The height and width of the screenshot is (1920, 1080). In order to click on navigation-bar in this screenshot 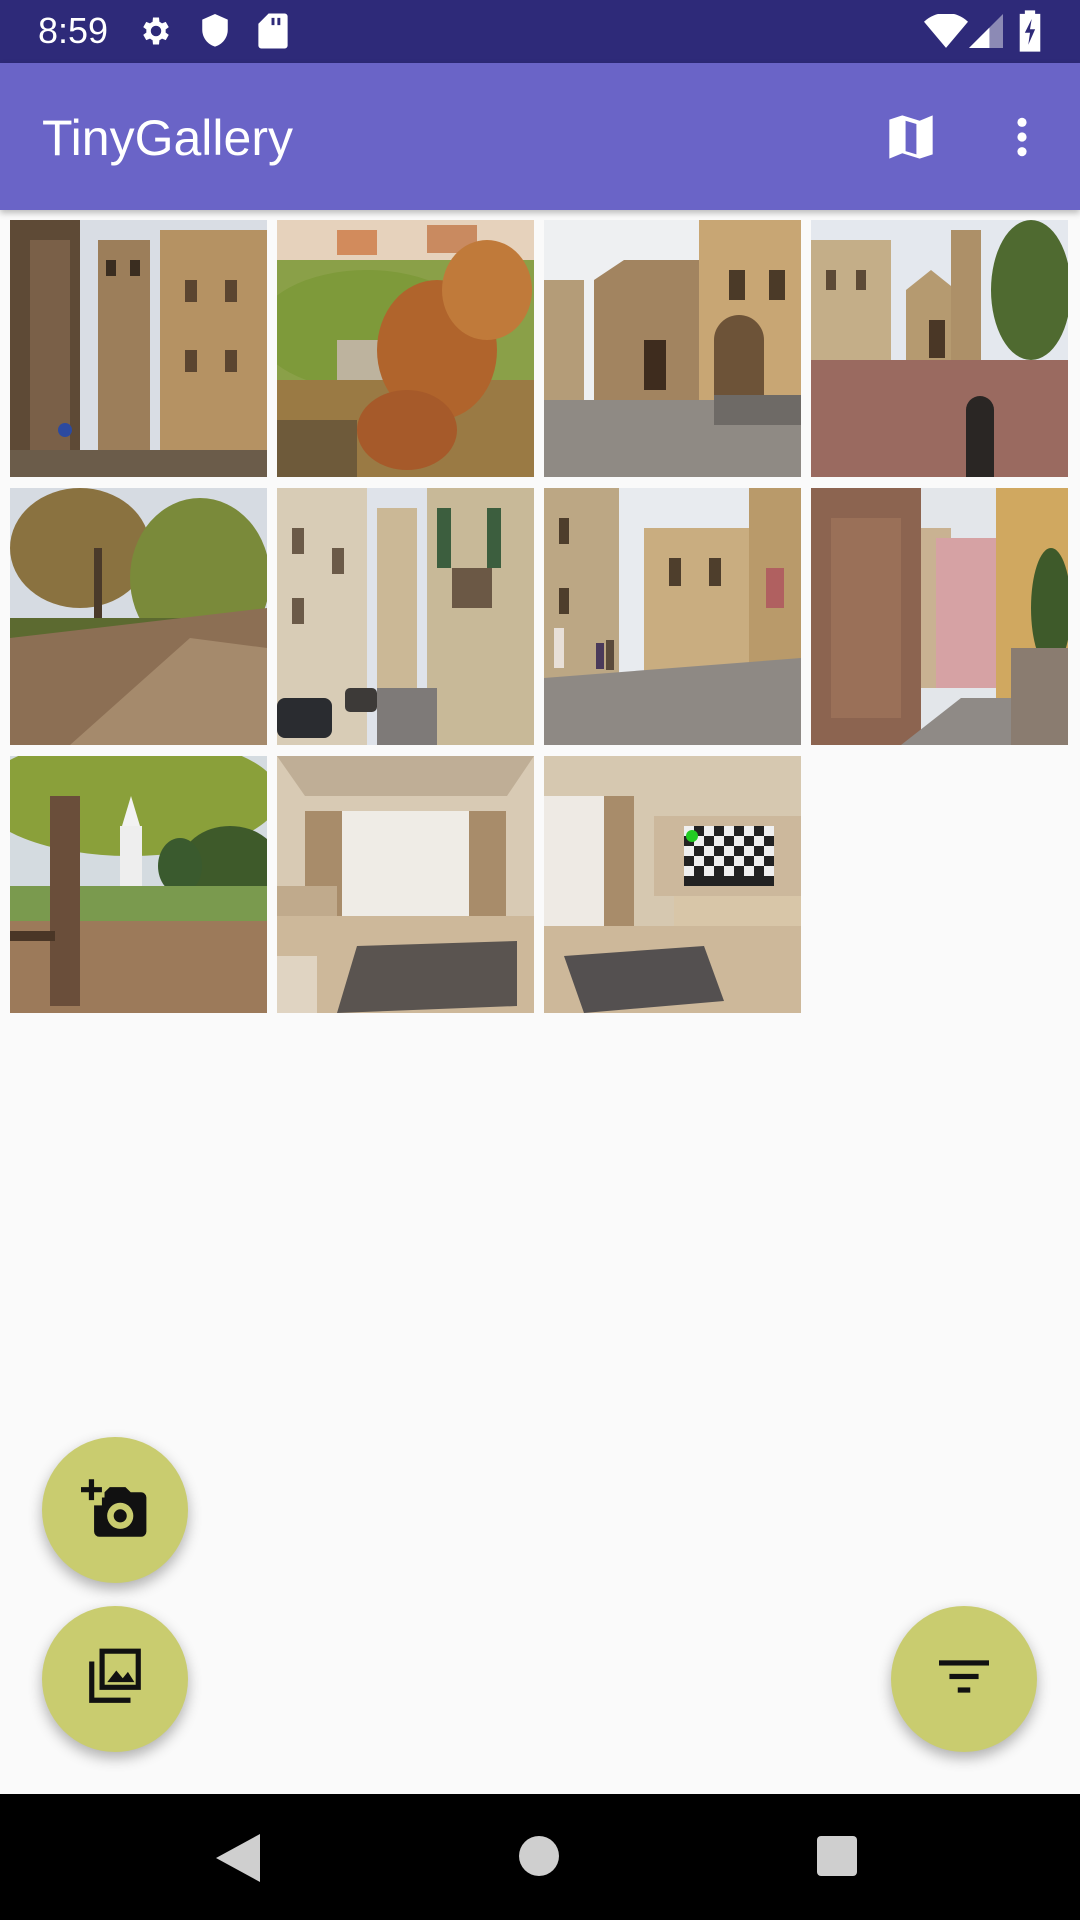, I will do `click(540, 1857)`.